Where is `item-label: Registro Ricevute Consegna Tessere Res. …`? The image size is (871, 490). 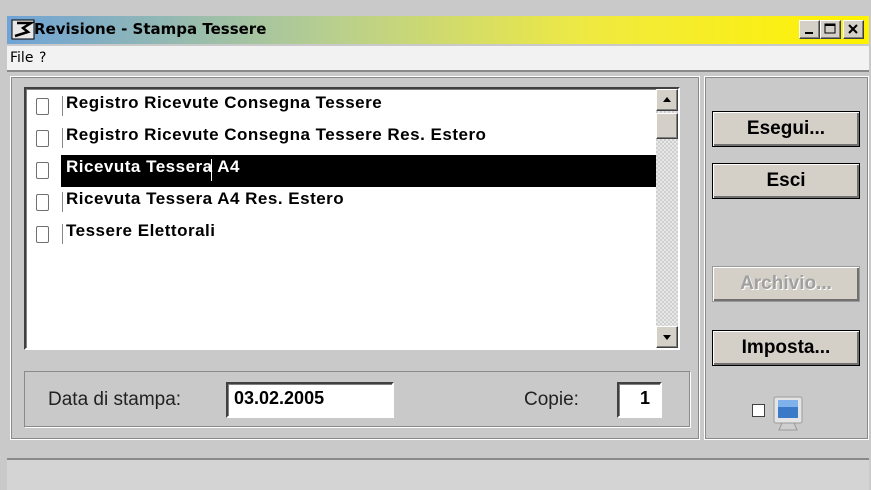
item-label: Registro Ricevute Consegna Tessere Res. … is located at coordinates (276, 134).